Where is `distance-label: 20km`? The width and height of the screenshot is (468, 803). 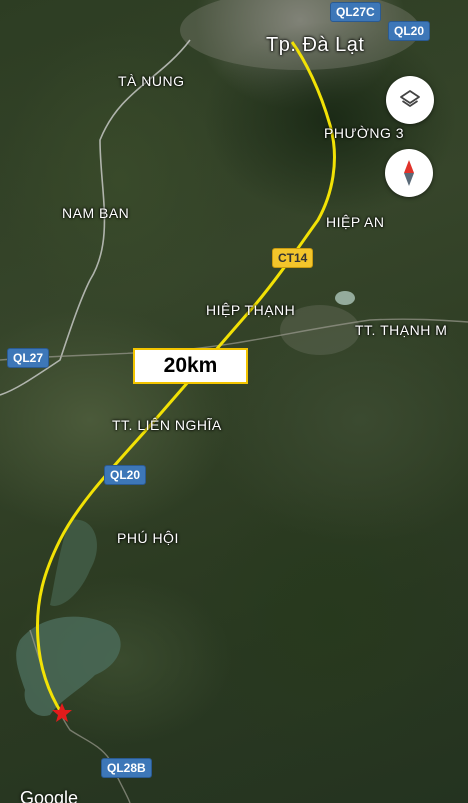
distance-label: 20km is located at coordinates (190, 366).